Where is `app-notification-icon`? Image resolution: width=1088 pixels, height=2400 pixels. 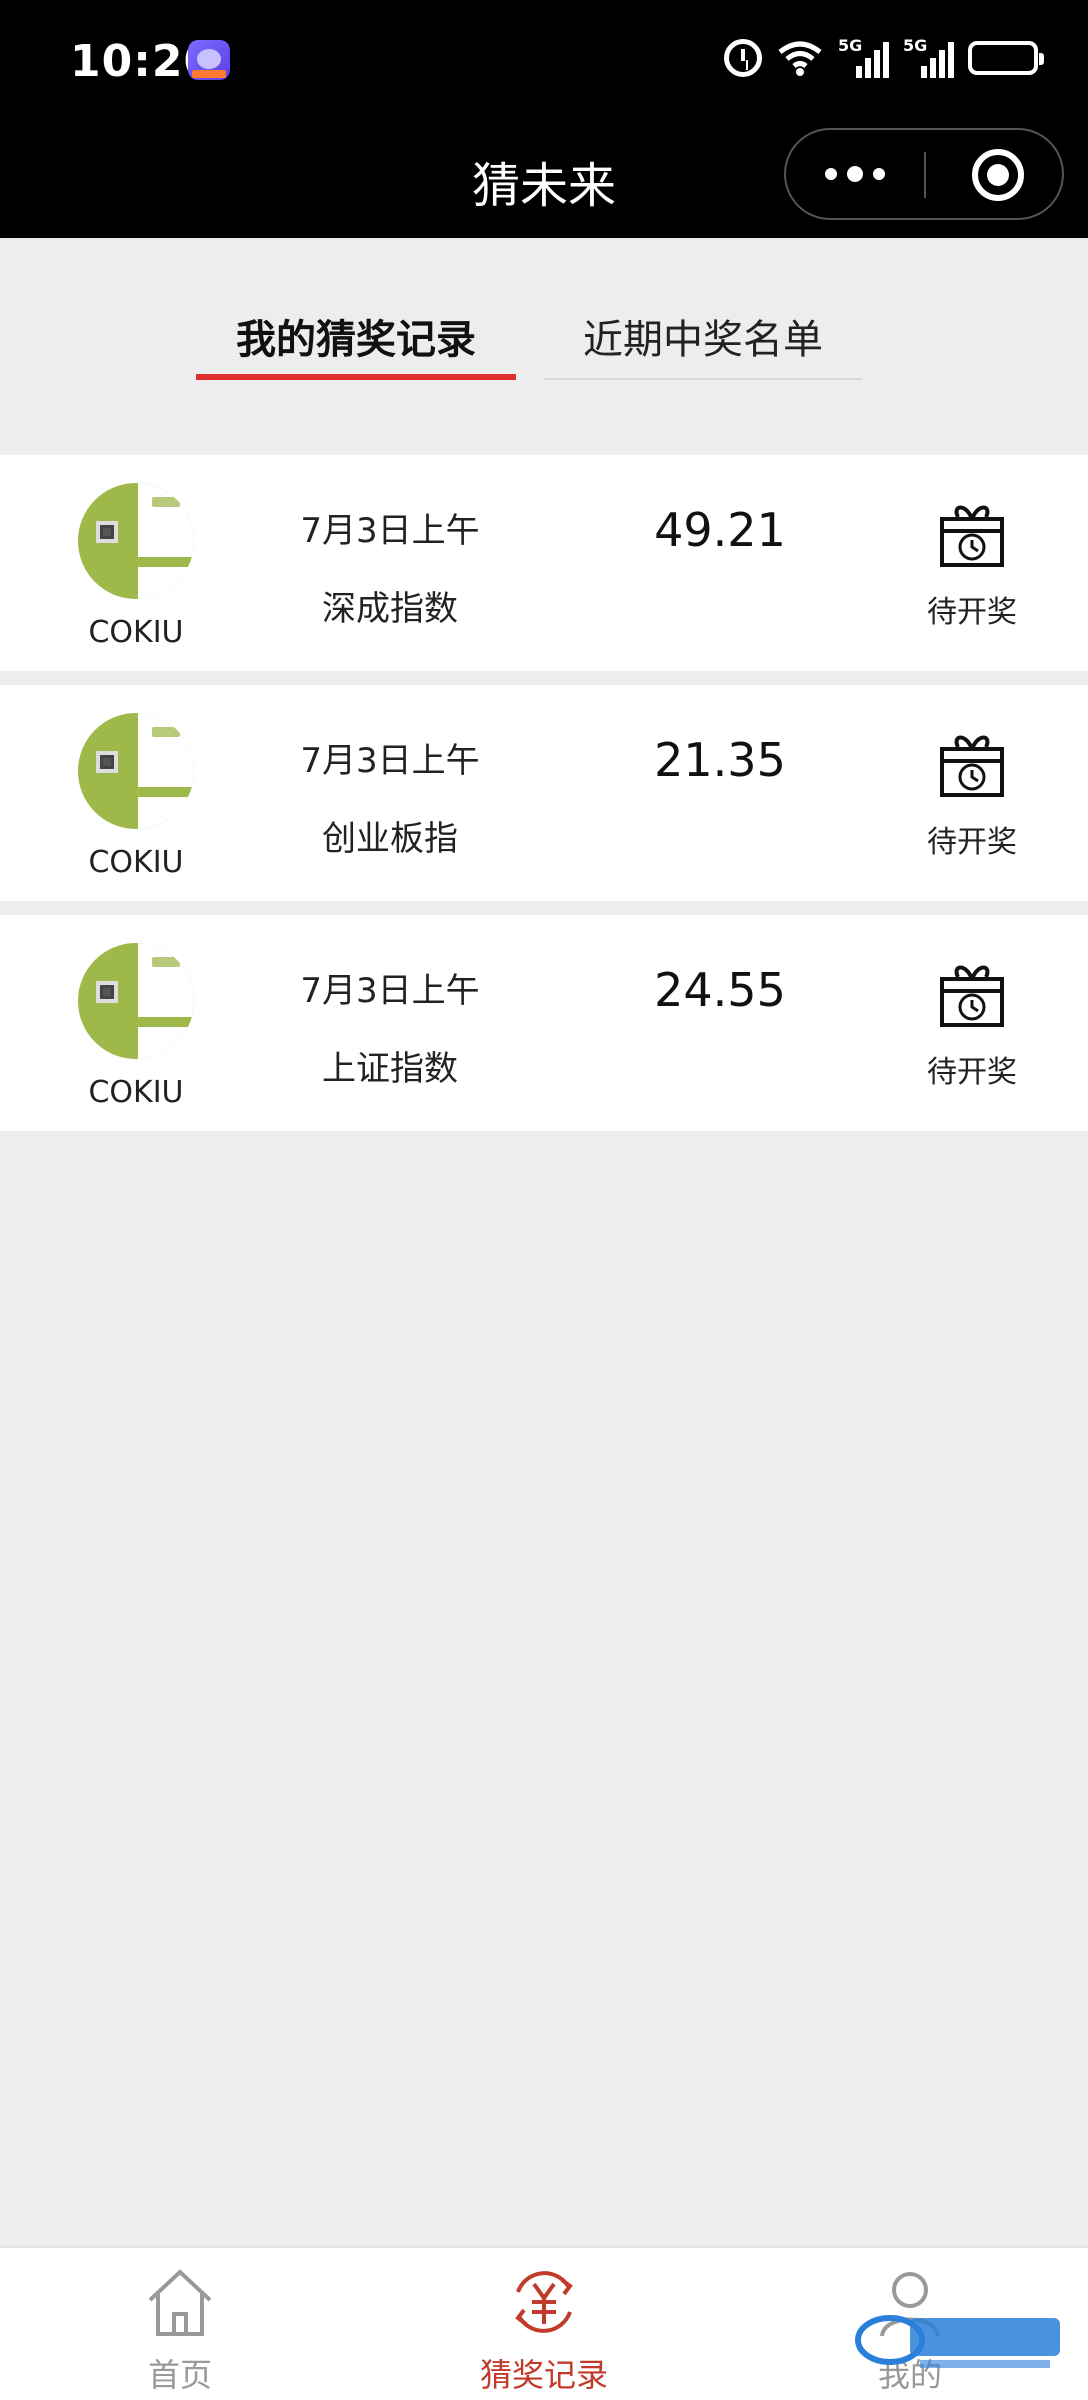 app-notification-icon is located at coordinates (209, 60).